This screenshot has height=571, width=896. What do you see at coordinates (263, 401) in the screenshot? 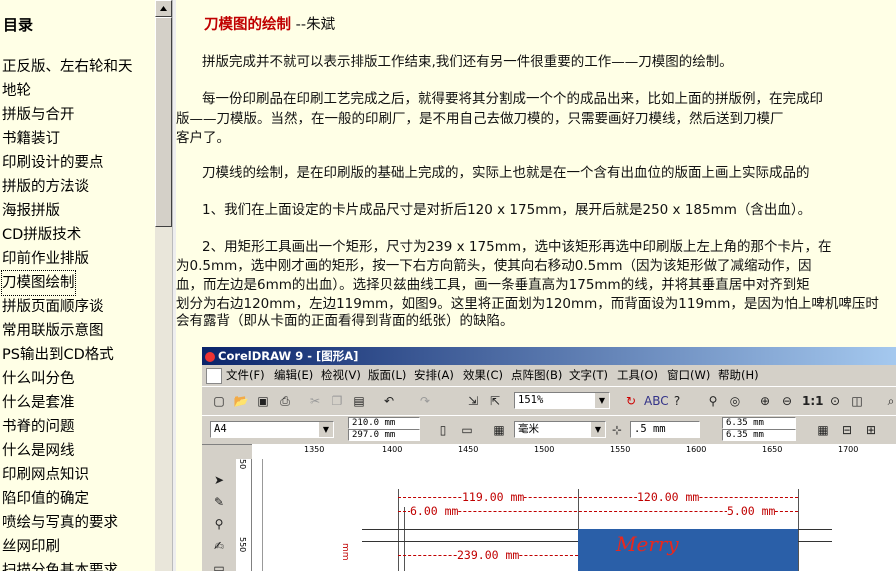
I see `save-icon: ▣` at bounding box center [263, 401].